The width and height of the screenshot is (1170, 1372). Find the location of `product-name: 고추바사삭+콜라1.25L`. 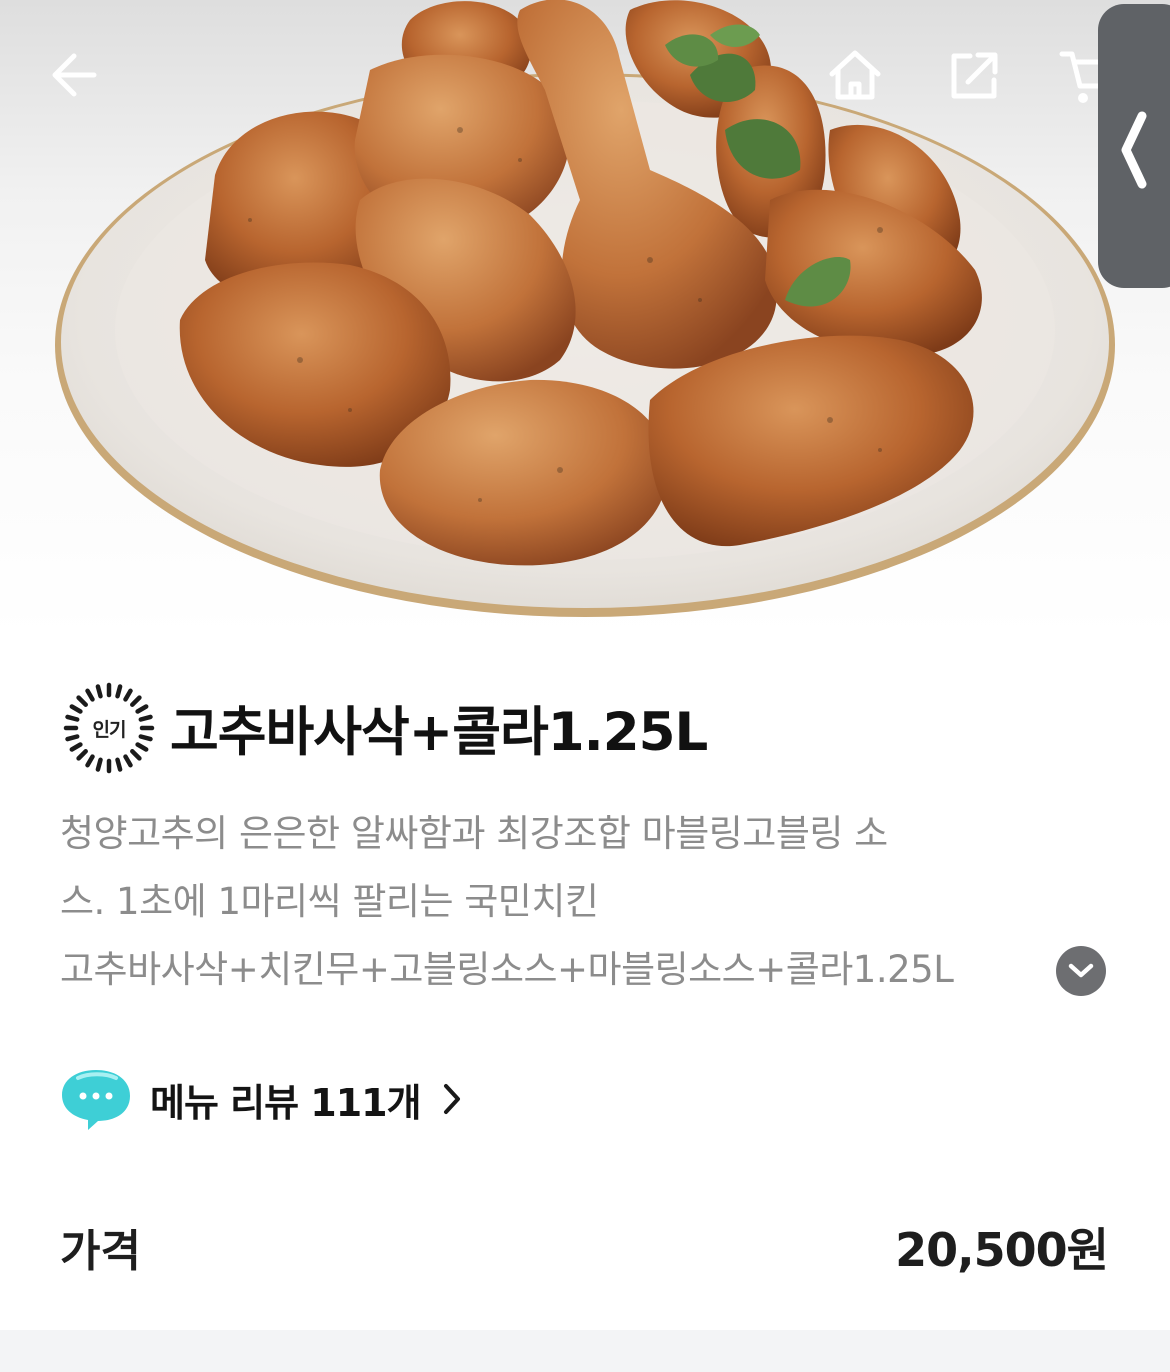

product-name: 고추바사삭+콜라1.25L is located at coordinates (439, 732).